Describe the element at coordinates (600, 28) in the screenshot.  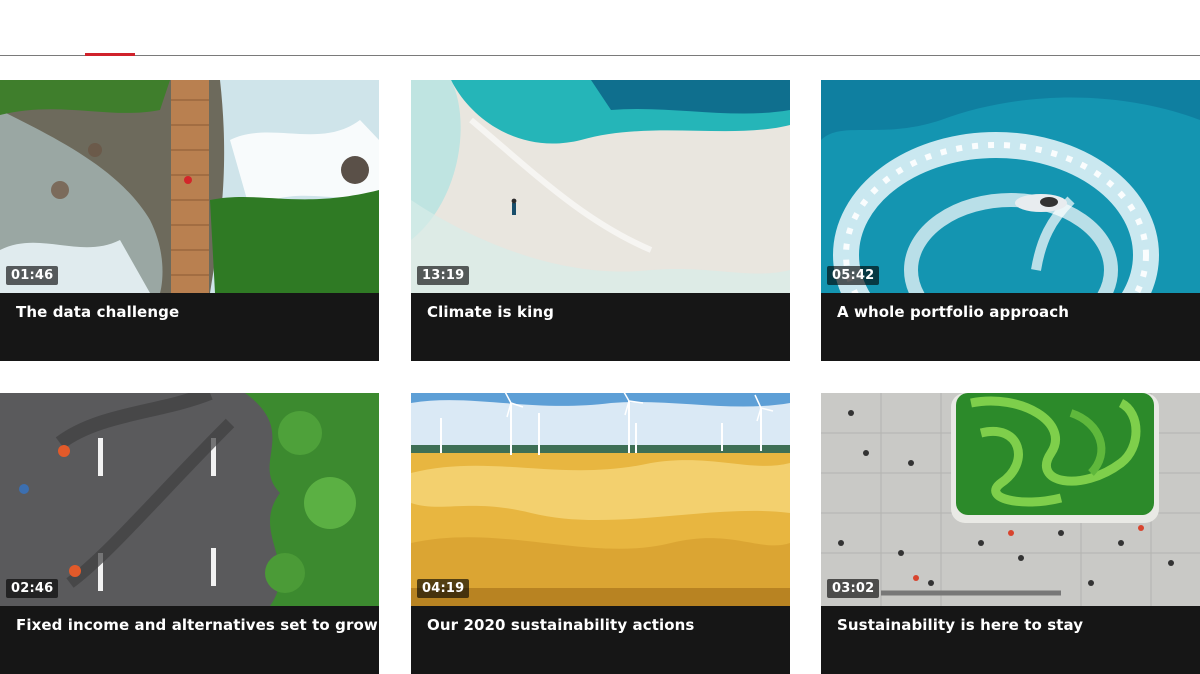
I see `tab-bar` at that location.